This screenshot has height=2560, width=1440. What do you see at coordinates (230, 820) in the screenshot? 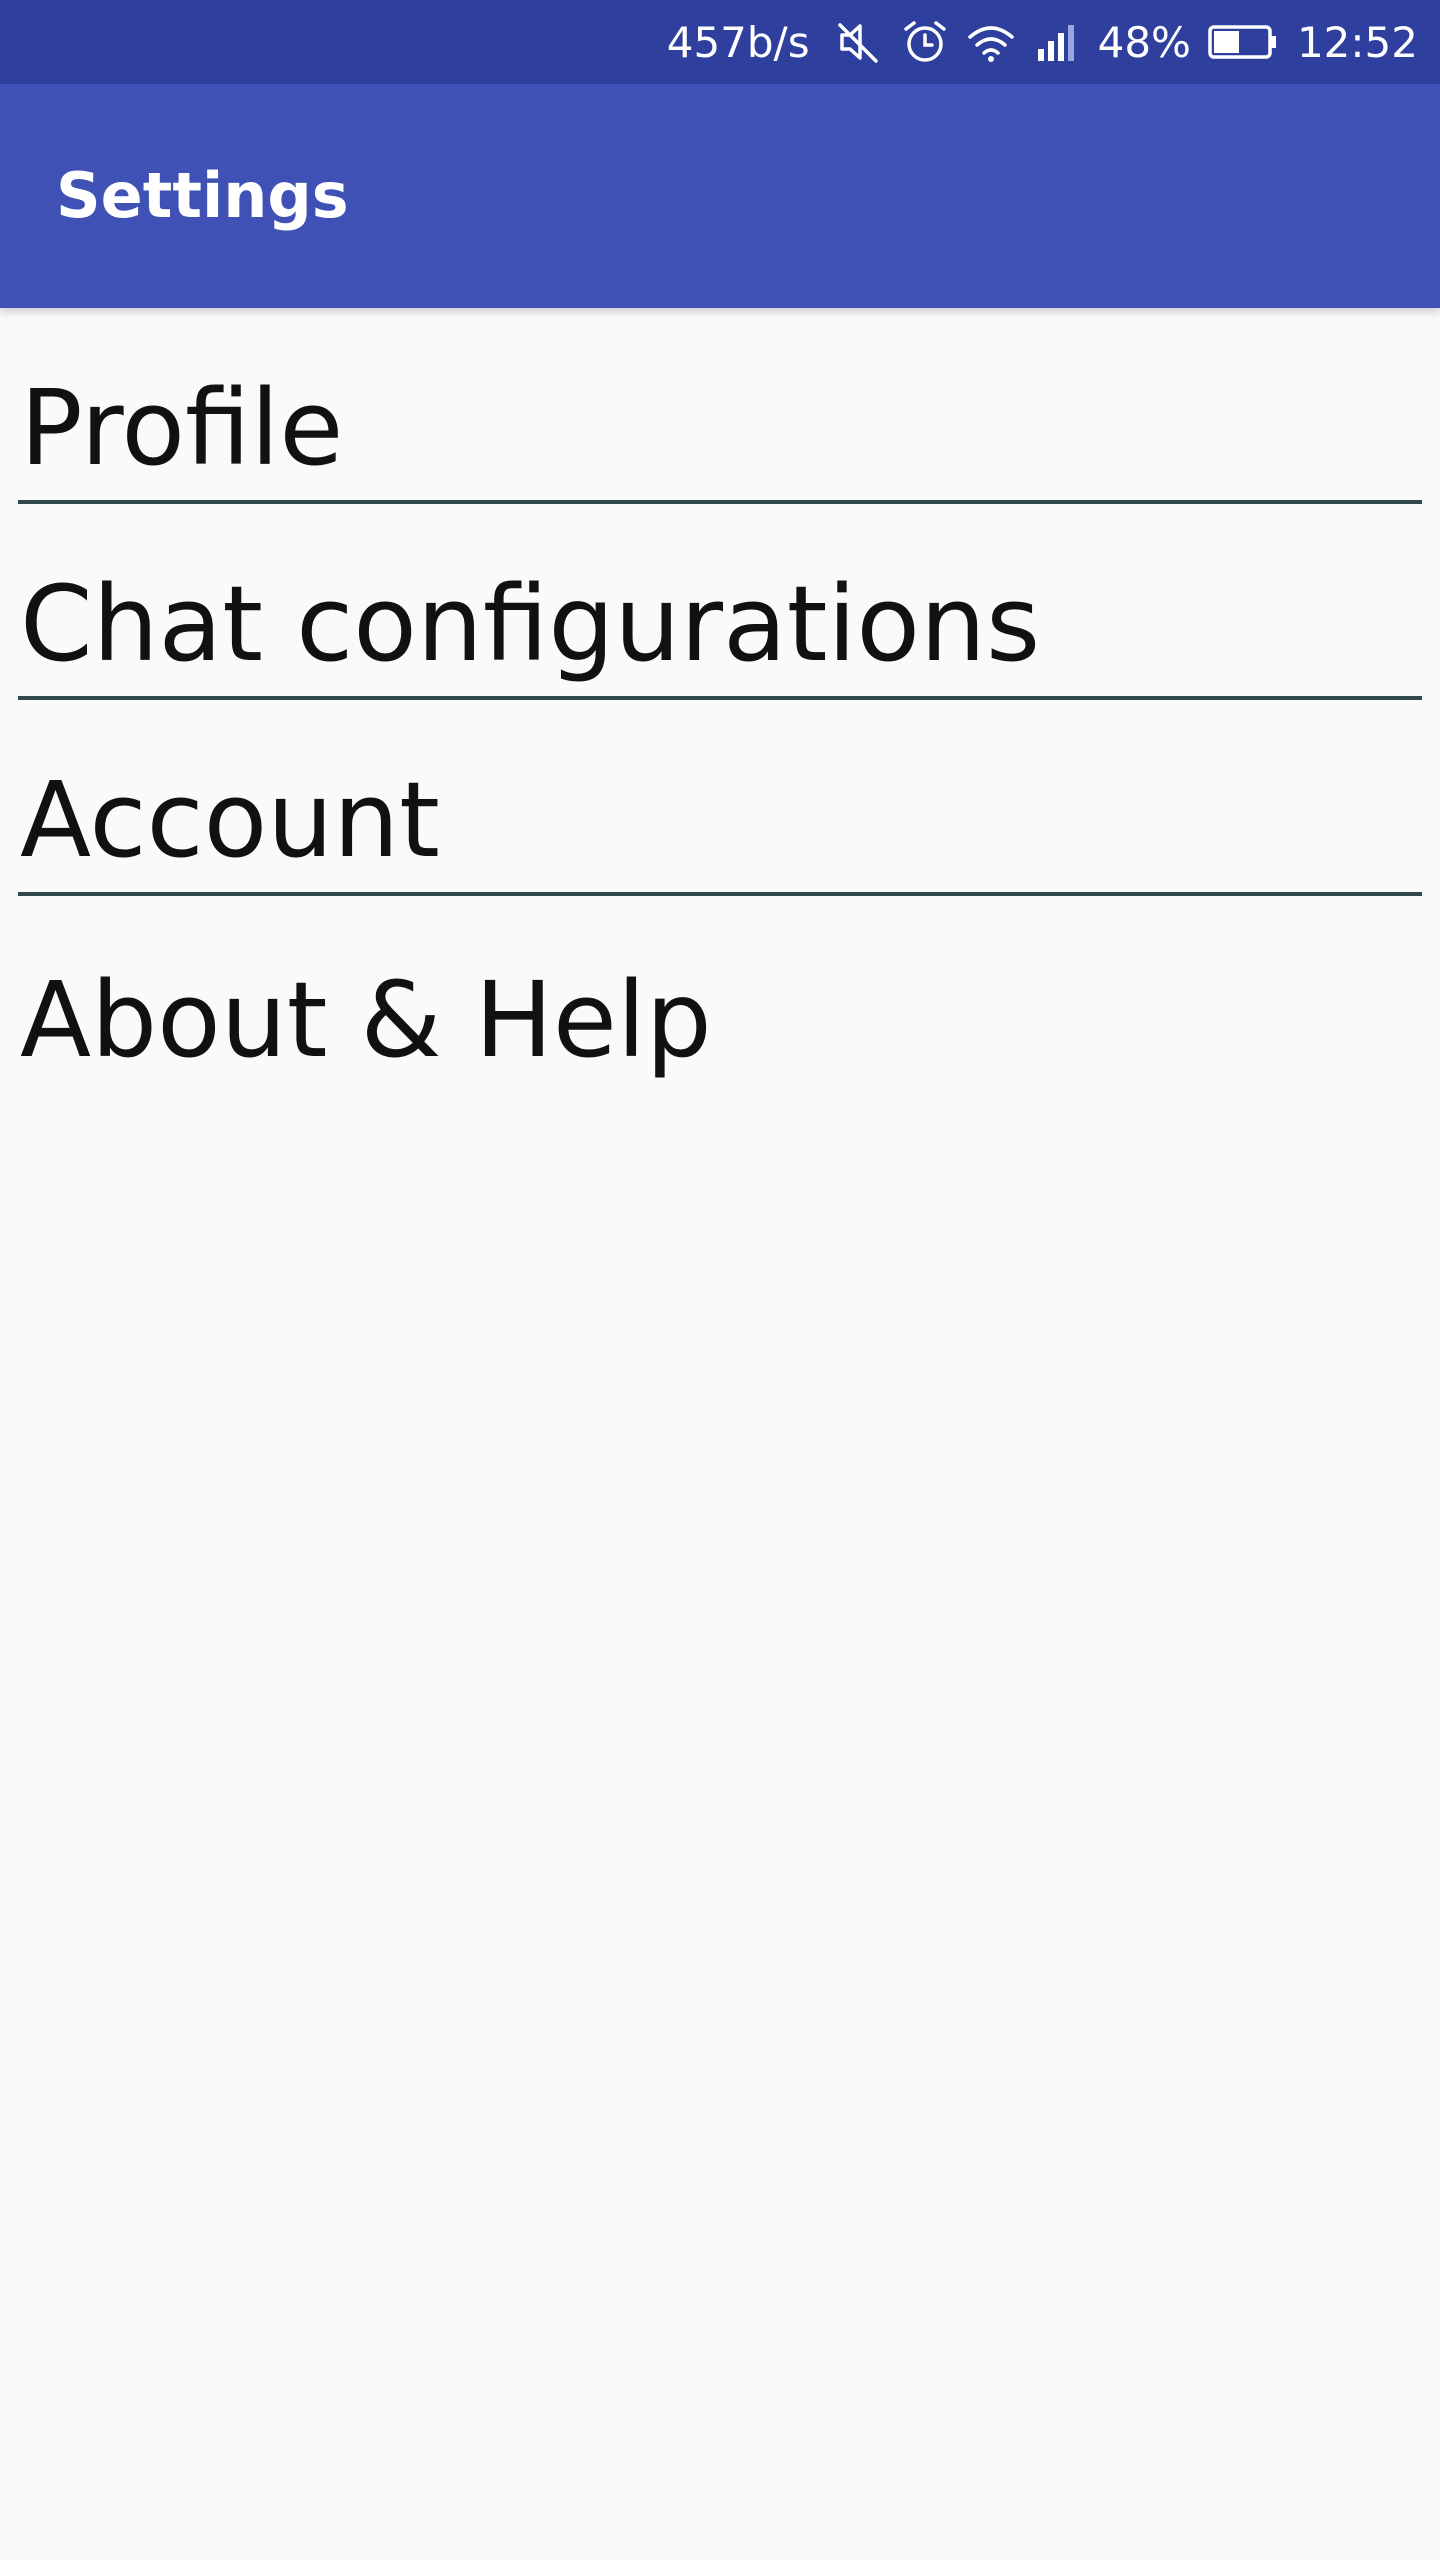
I see `menu-item-label: Account` at bounding box center [230, 820].